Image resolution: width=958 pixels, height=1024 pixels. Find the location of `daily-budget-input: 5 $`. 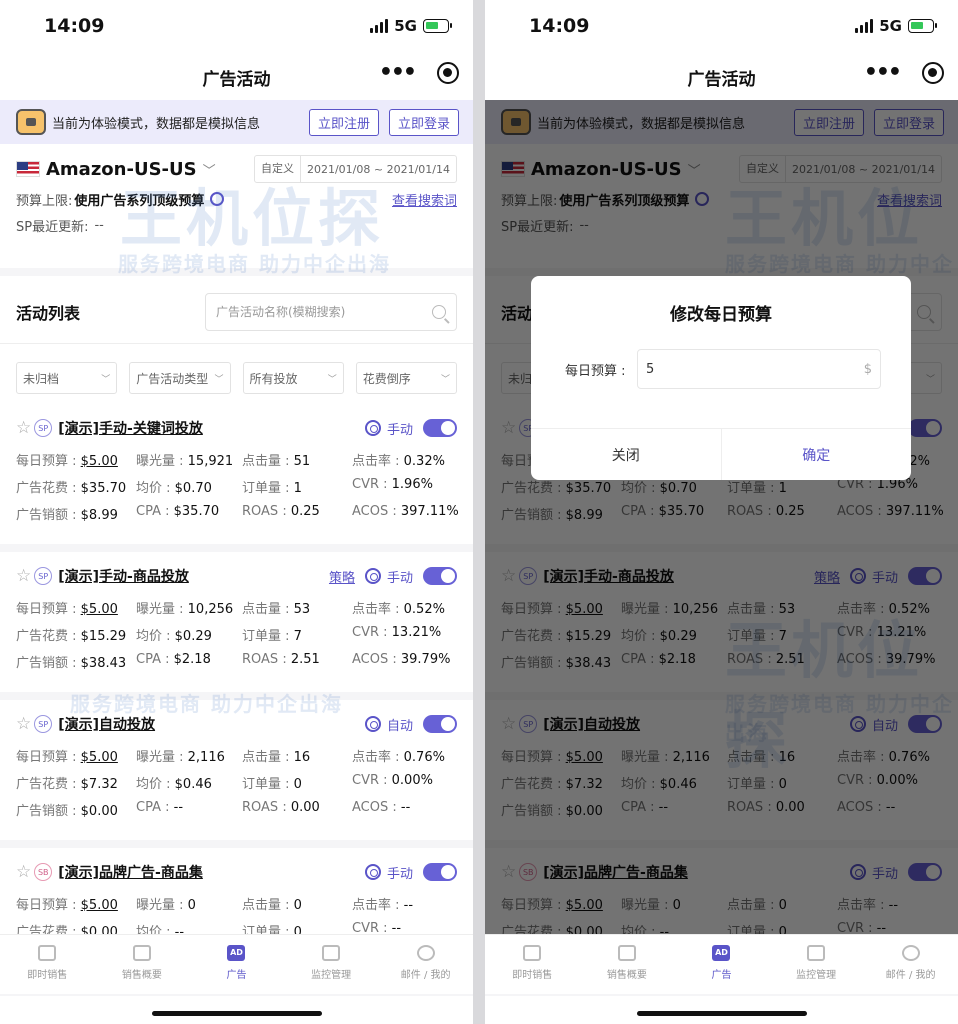

daily-budget-input: 5 $ is located at coordinates (759, 369).